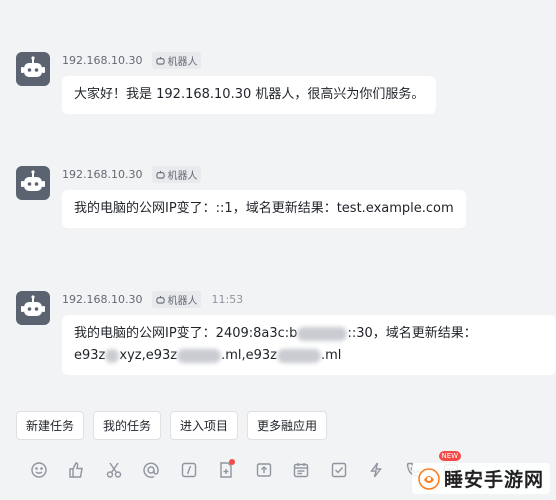  I want to click on slash-command-icon, so click(189, 470).